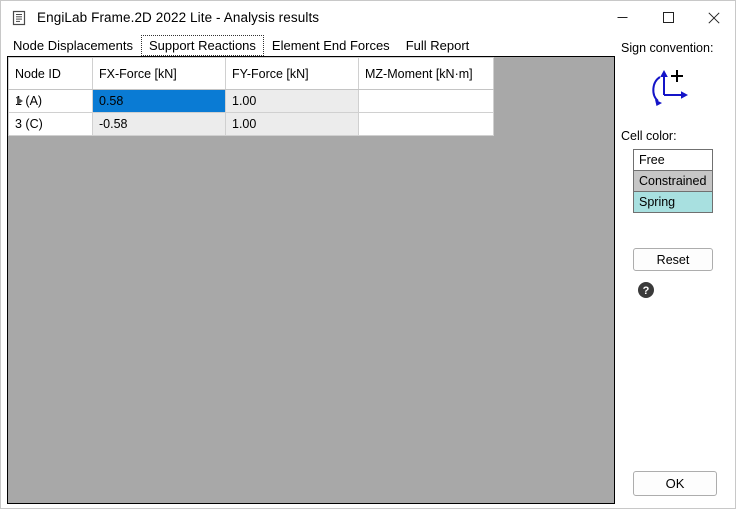 This screenshot has height=509, width=736. Describe the element at coordinates (159, 124) in the screenshot. I see `cell-fx-force: -0.58` at that location.